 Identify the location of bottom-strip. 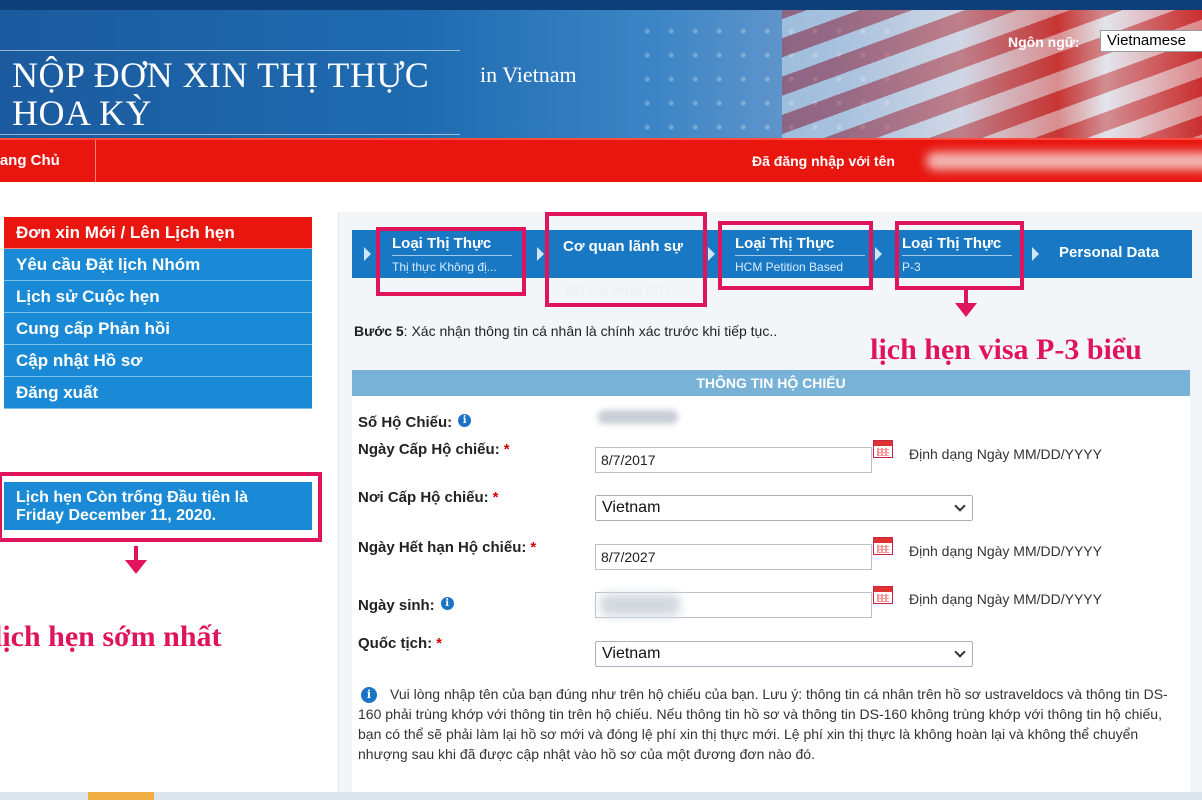
(601, 796).